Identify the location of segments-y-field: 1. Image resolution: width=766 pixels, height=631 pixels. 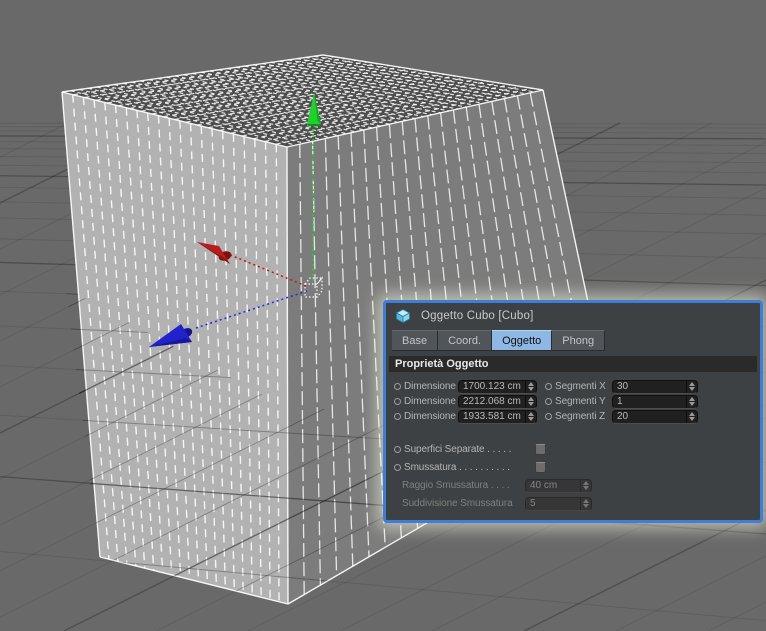
(655, 401).